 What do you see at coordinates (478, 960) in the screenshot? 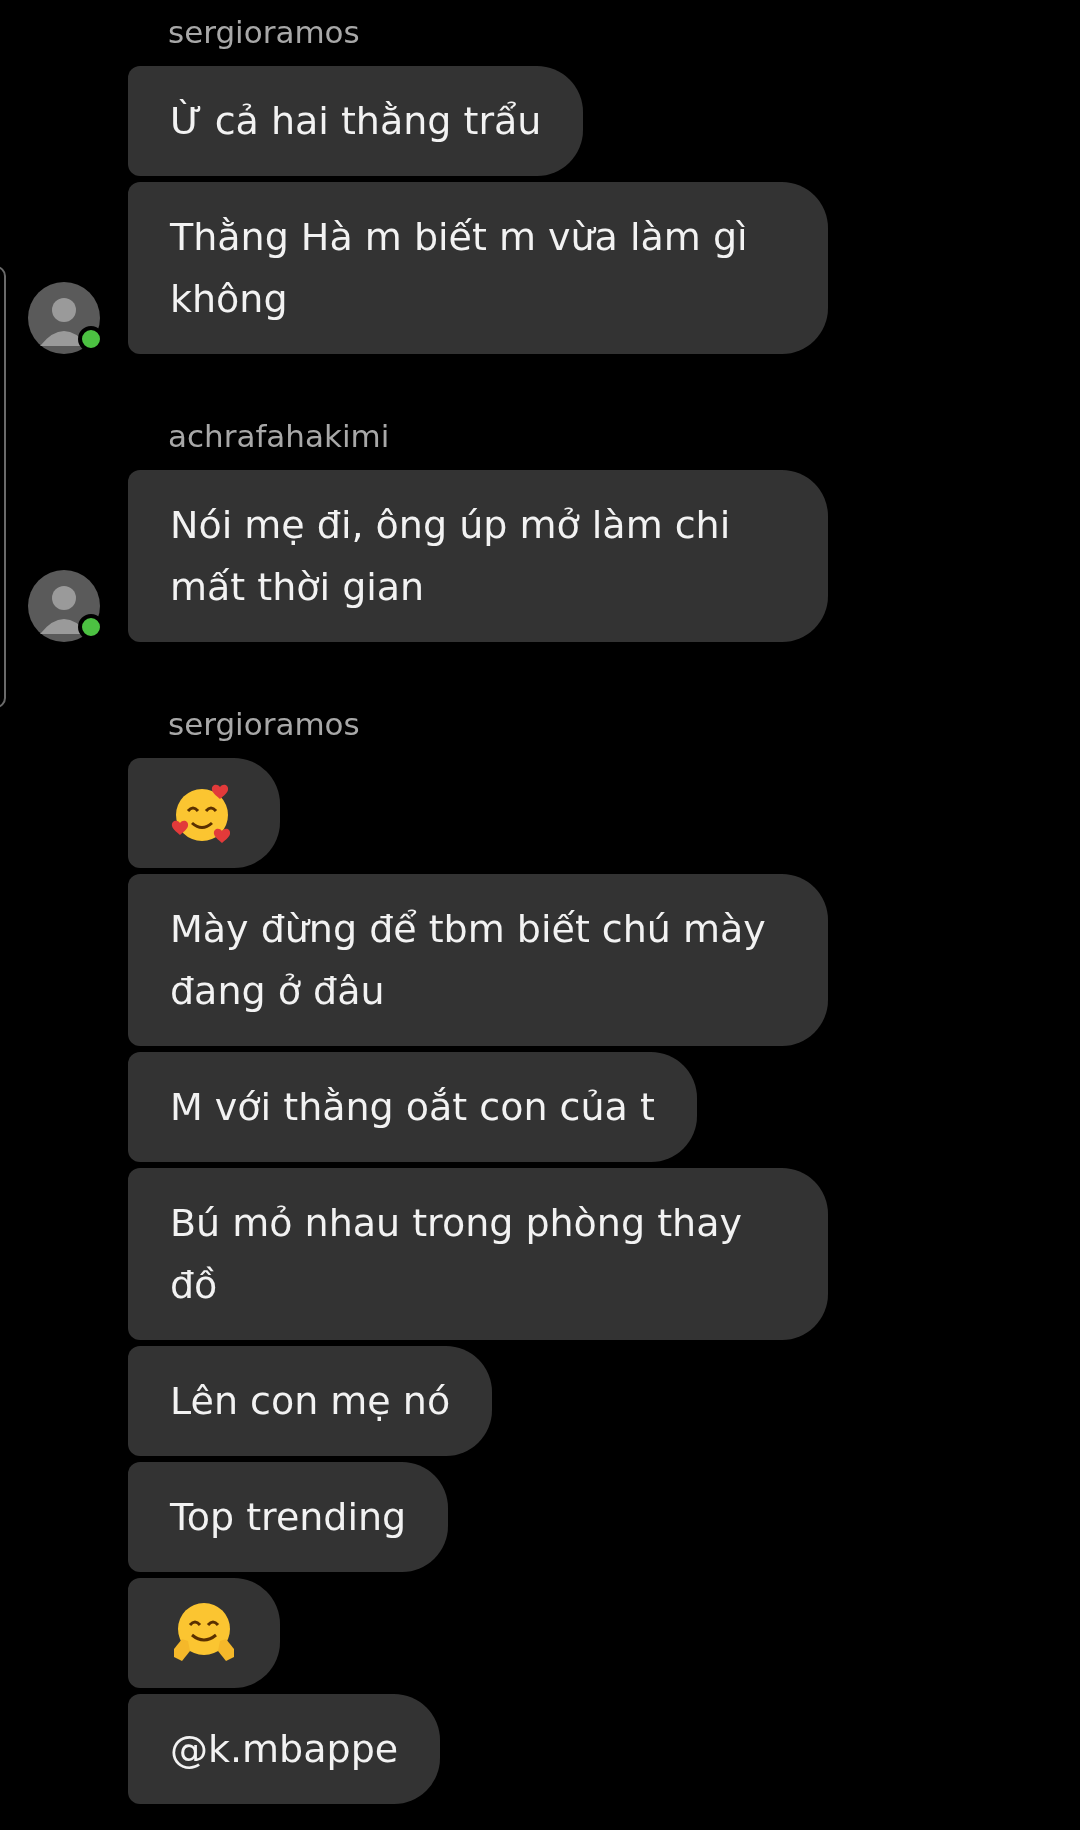
I see `message-bubble: Mày đừng để tbm biết chú mày đang ở đâu` at bounding box center [478, 960].